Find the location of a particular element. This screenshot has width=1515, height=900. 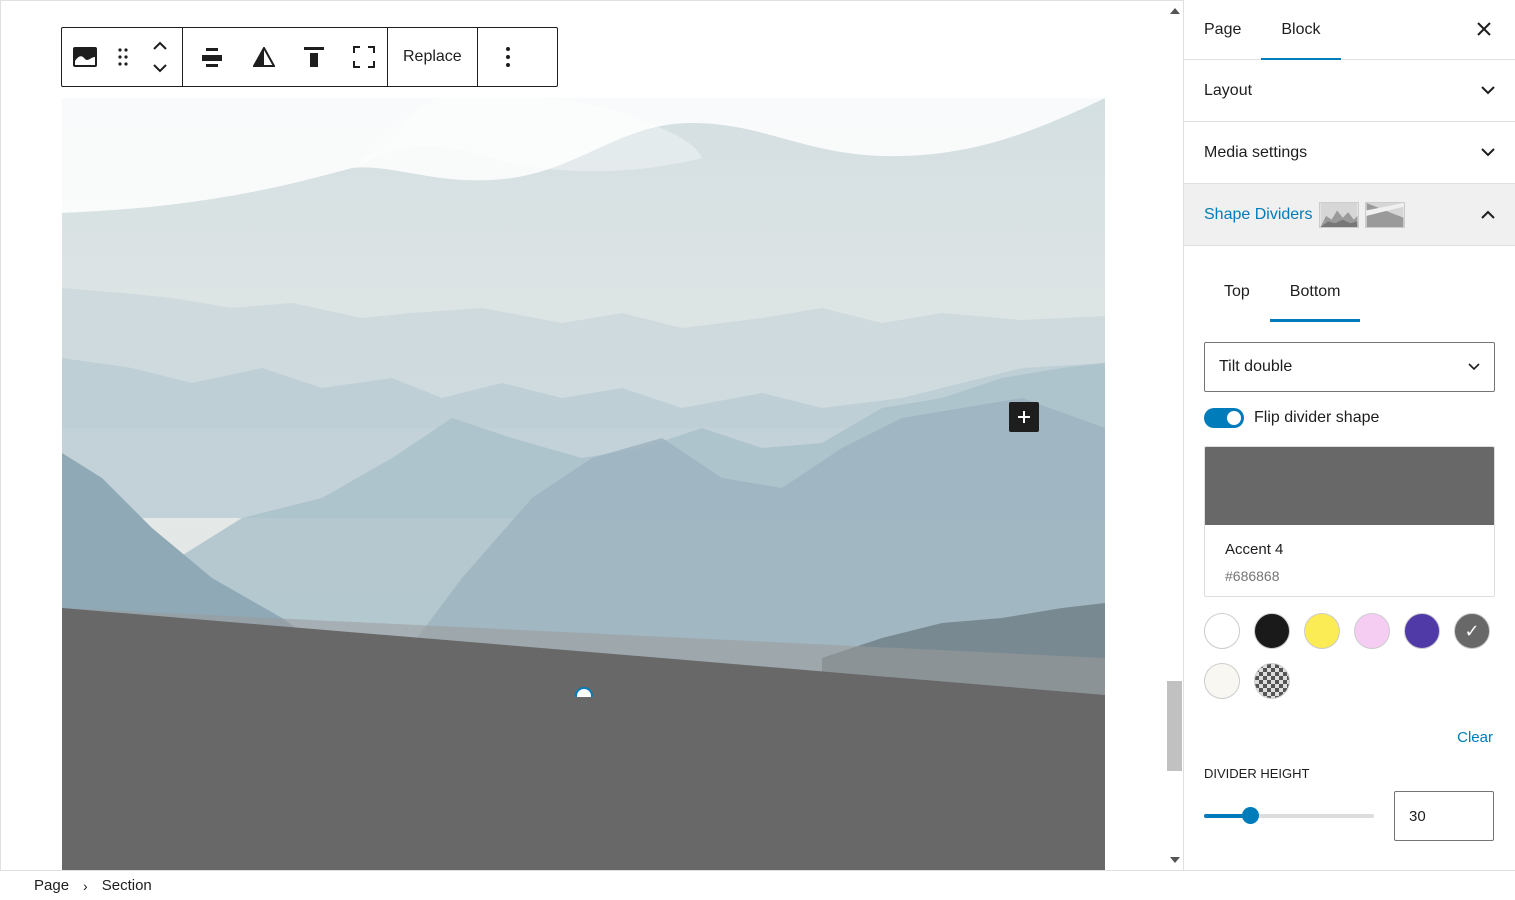

panel-shape-dividers-title: Shape Dividers is located at coordinates (1258, 214).